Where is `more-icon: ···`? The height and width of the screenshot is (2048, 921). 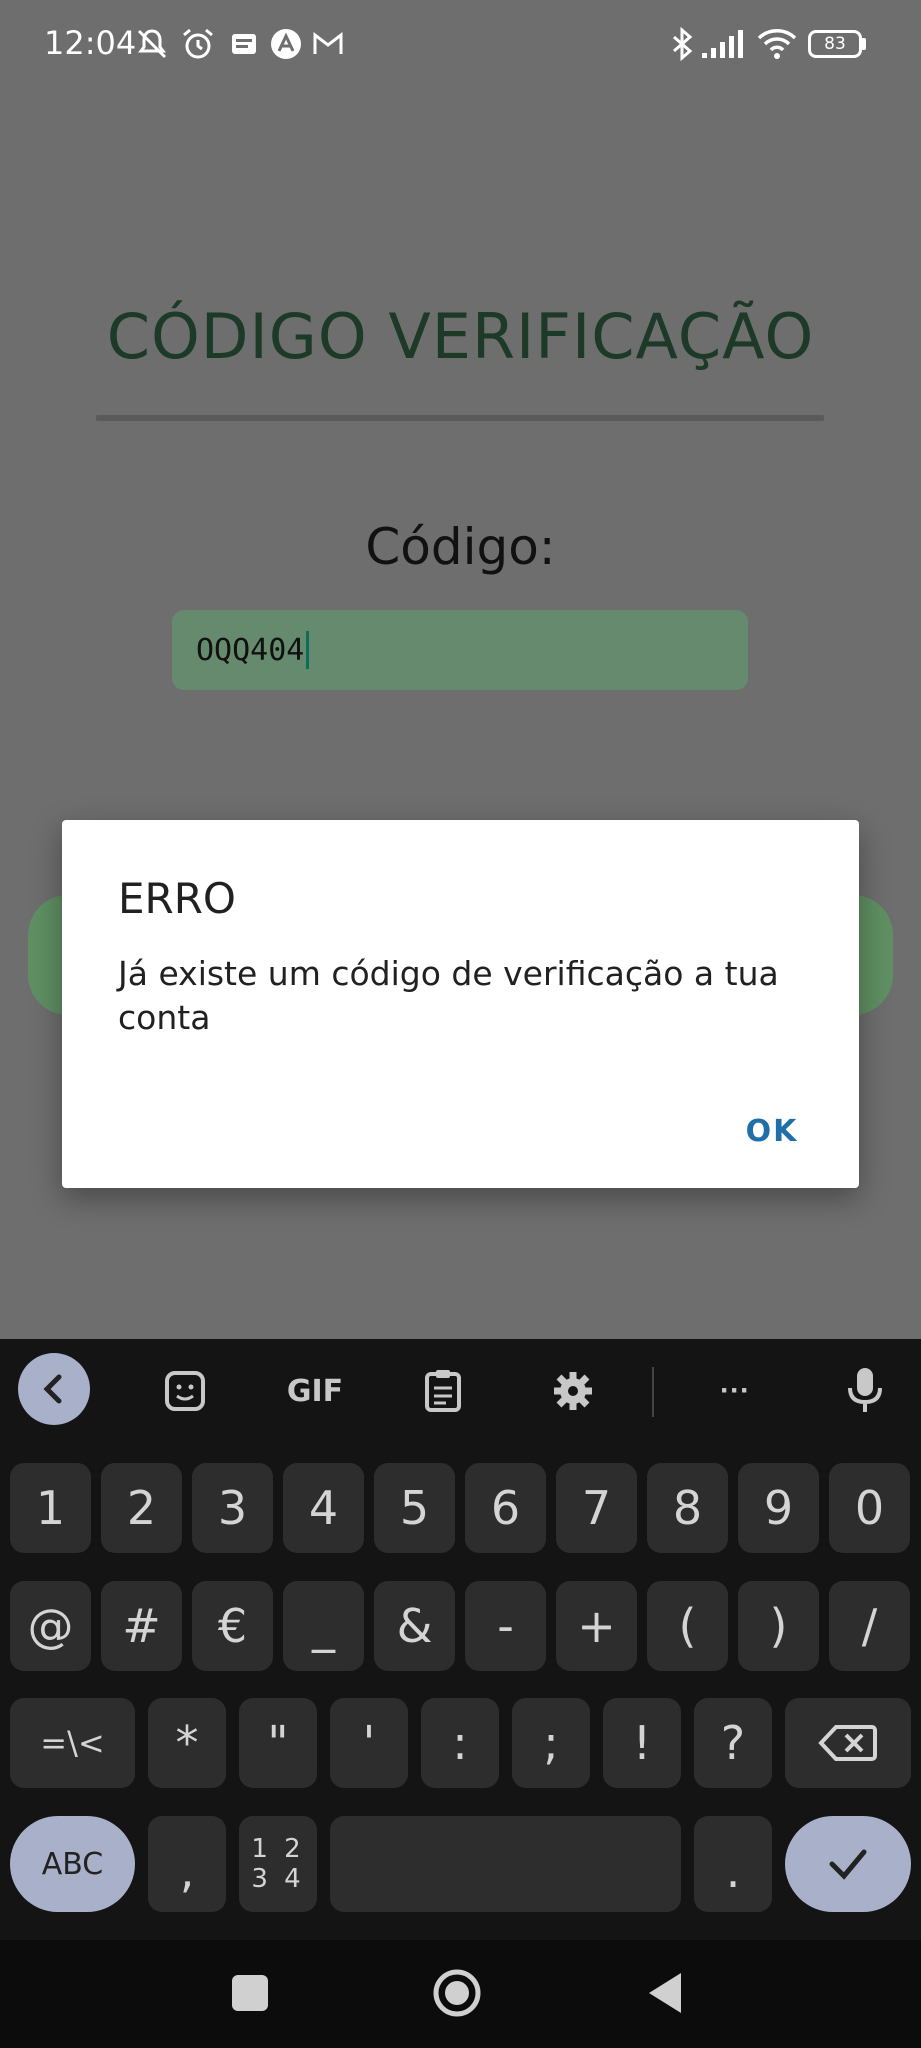 more-icon: ··· is located at coordinates (735, 1391).